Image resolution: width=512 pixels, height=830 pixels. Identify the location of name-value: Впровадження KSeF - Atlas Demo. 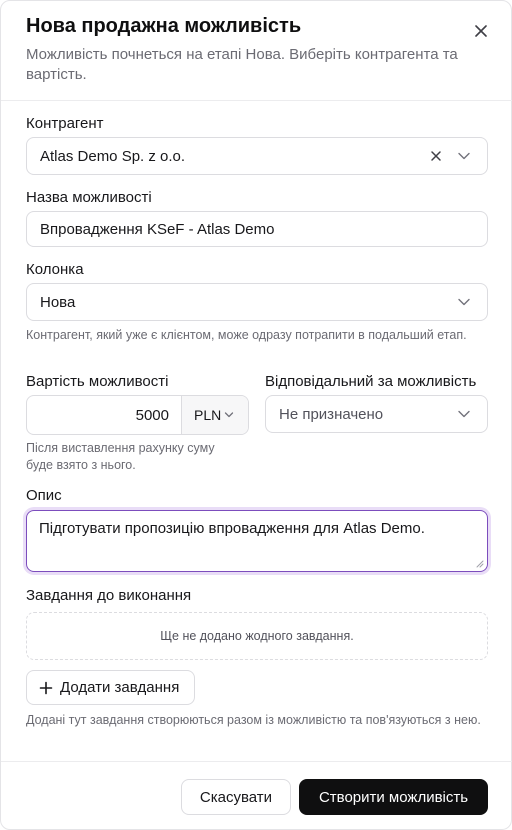
(157, 229).